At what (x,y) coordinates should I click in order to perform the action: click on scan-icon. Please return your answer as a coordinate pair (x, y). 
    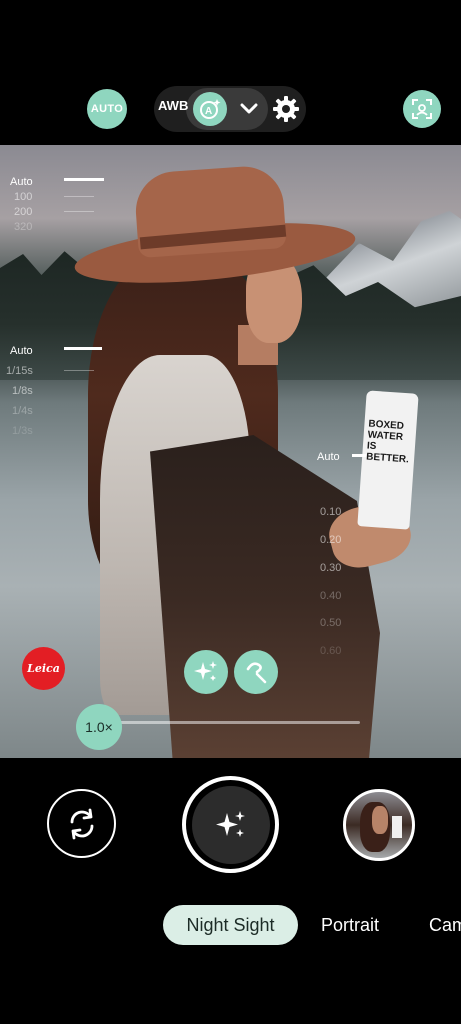
    Looking at the image, I should click on (422, 109).